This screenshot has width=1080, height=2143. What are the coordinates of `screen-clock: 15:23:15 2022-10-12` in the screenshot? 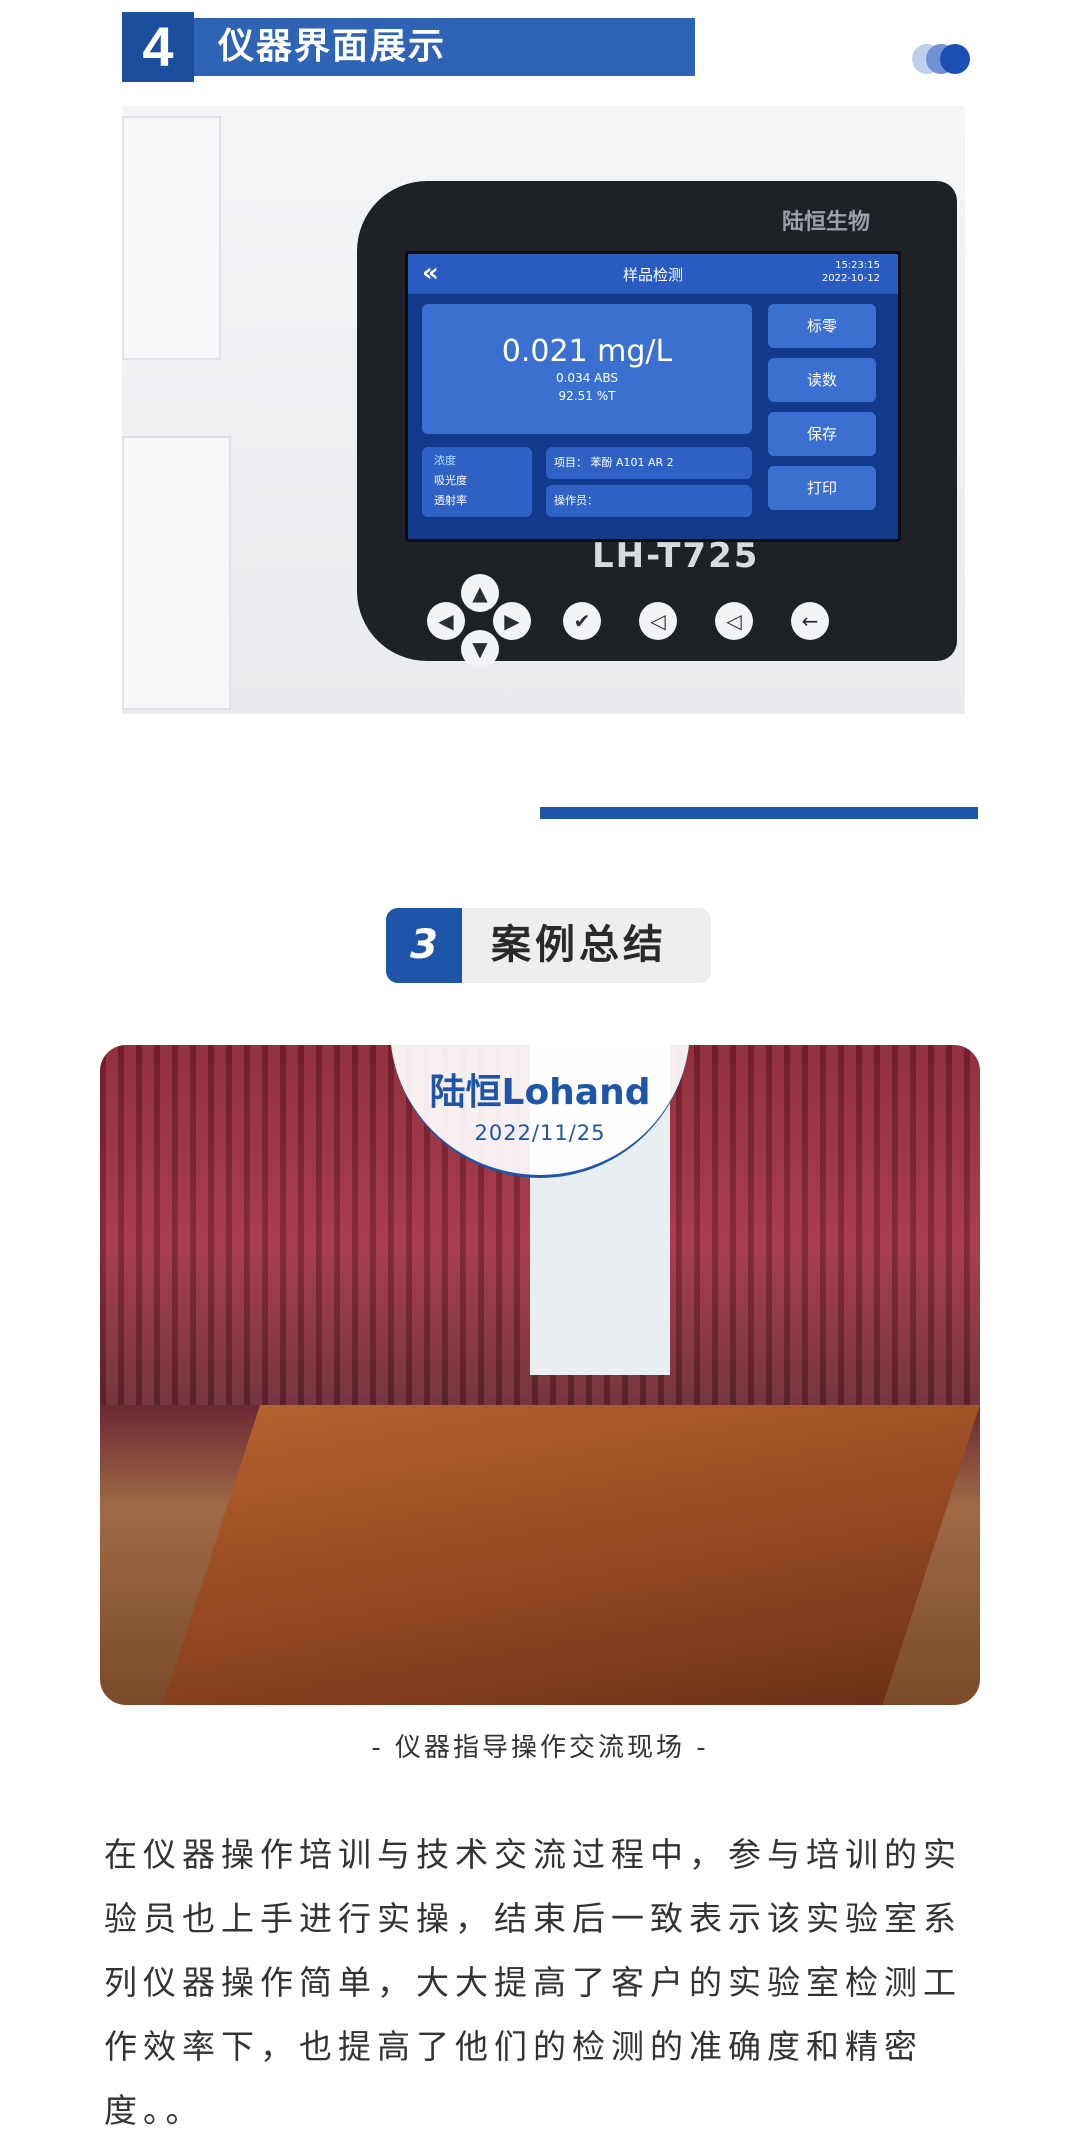 It's located at (850, 272).